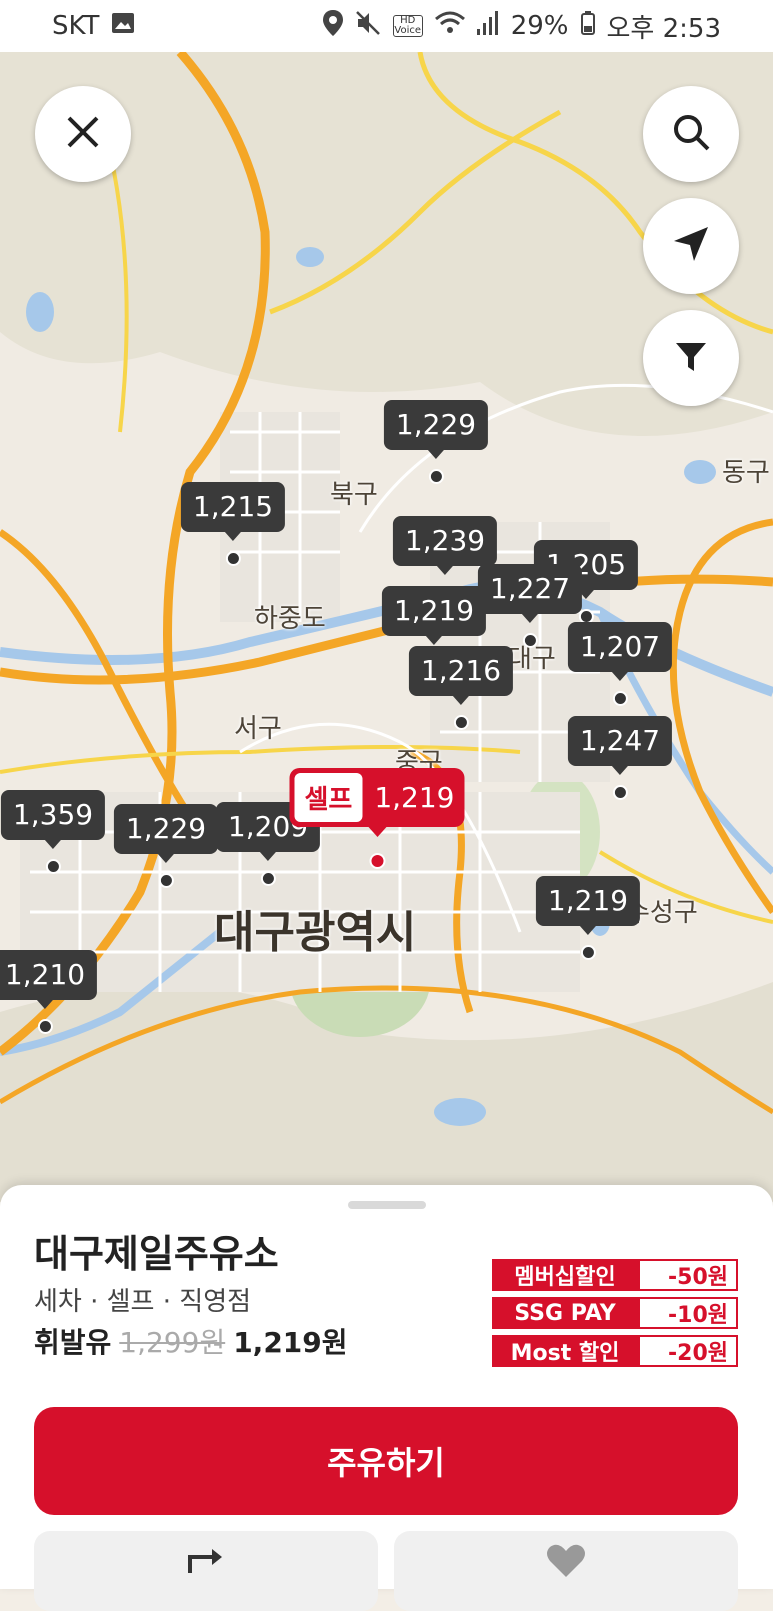 The height and width of the screenshot is (1611, 773). I want to click on marker-price: 1,227, so click(530, 589).